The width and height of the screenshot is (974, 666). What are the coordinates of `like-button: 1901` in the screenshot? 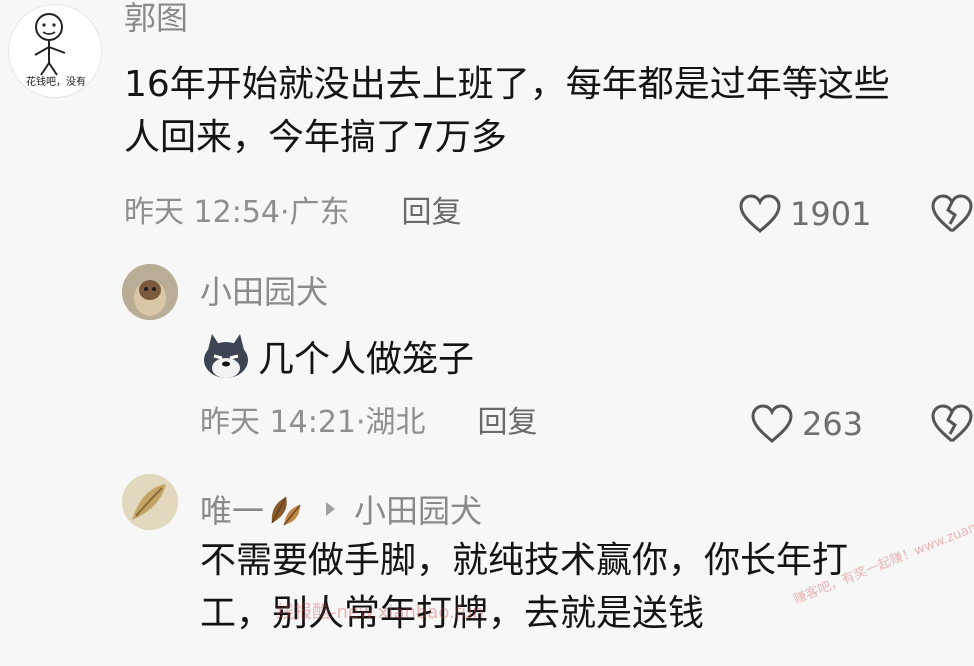 It's located at (804, 214).